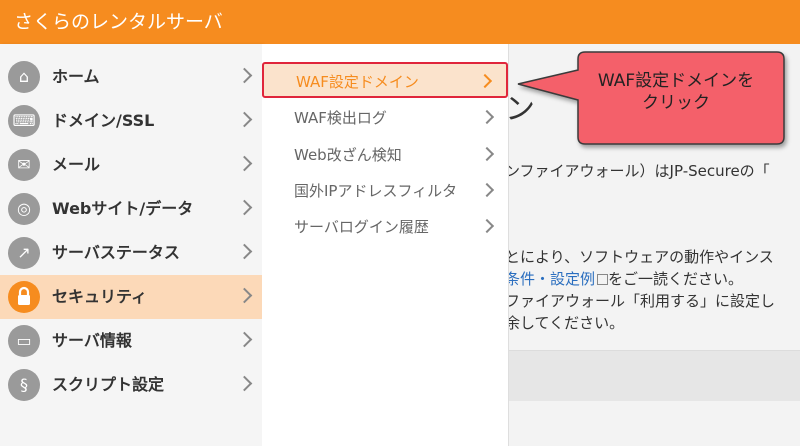 The width and height of the screenshot is (800, 446). Describe the element at coordinates (24, 121) in the screenshot. I see `keyboard-icon: ⌨` at that location.